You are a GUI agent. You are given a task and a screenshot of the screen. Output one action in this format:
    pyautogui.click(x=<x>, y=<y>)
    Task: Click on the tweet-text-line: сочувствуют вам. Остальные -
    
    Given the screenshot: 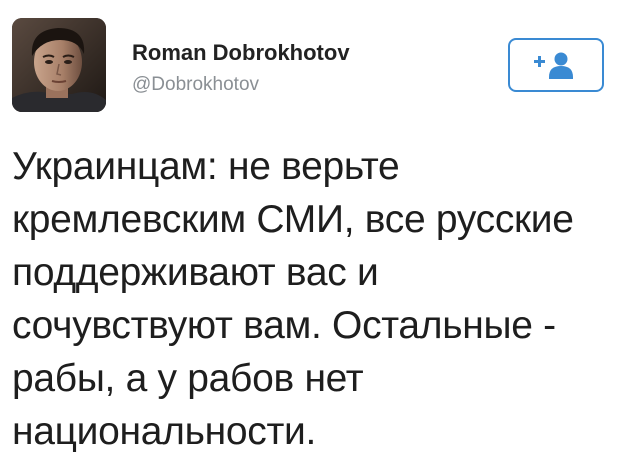 What is the action you would take?
    pyautogui.click(x=284, y=325)
    